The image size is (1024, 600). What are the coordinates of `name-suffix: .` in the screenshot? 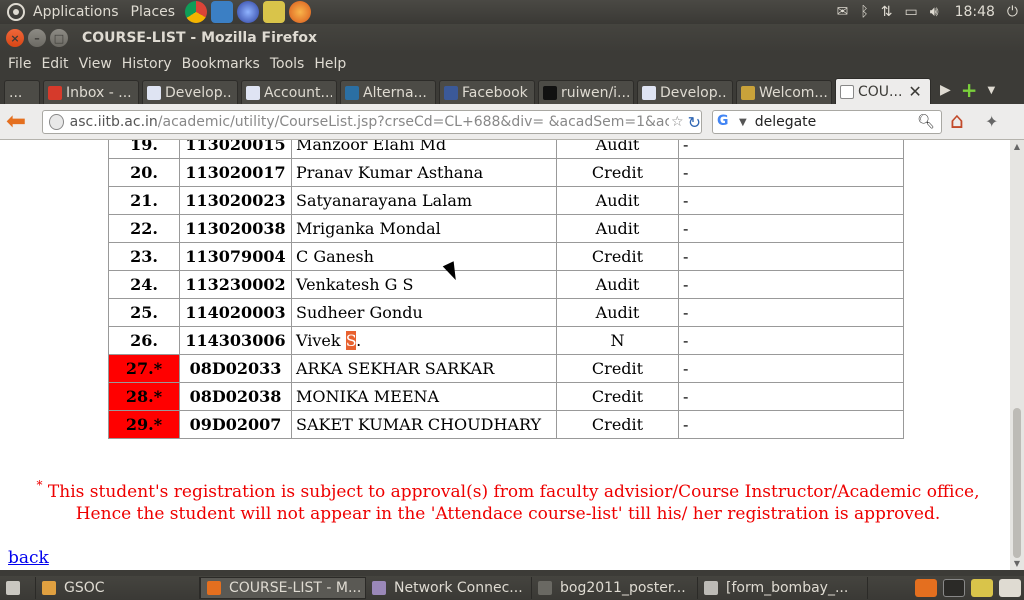 It's located at (359, 340).